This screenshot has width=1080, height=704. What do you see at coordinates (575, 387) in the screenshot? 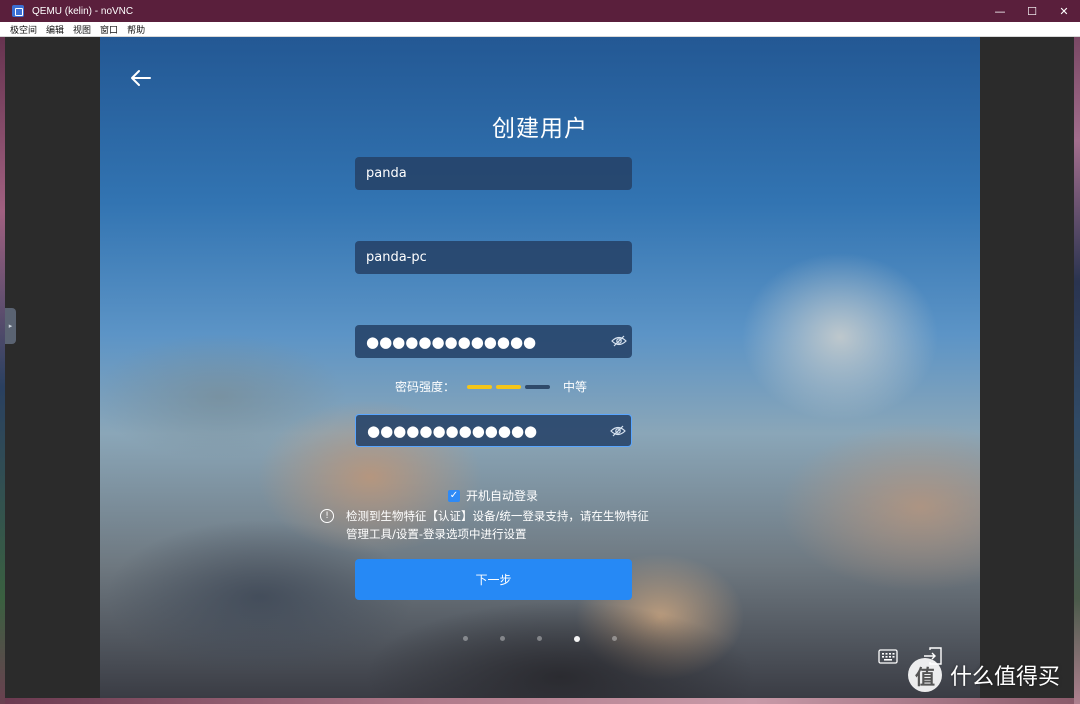
I see `strength-level: 中等` at bounding box center [575, 387].